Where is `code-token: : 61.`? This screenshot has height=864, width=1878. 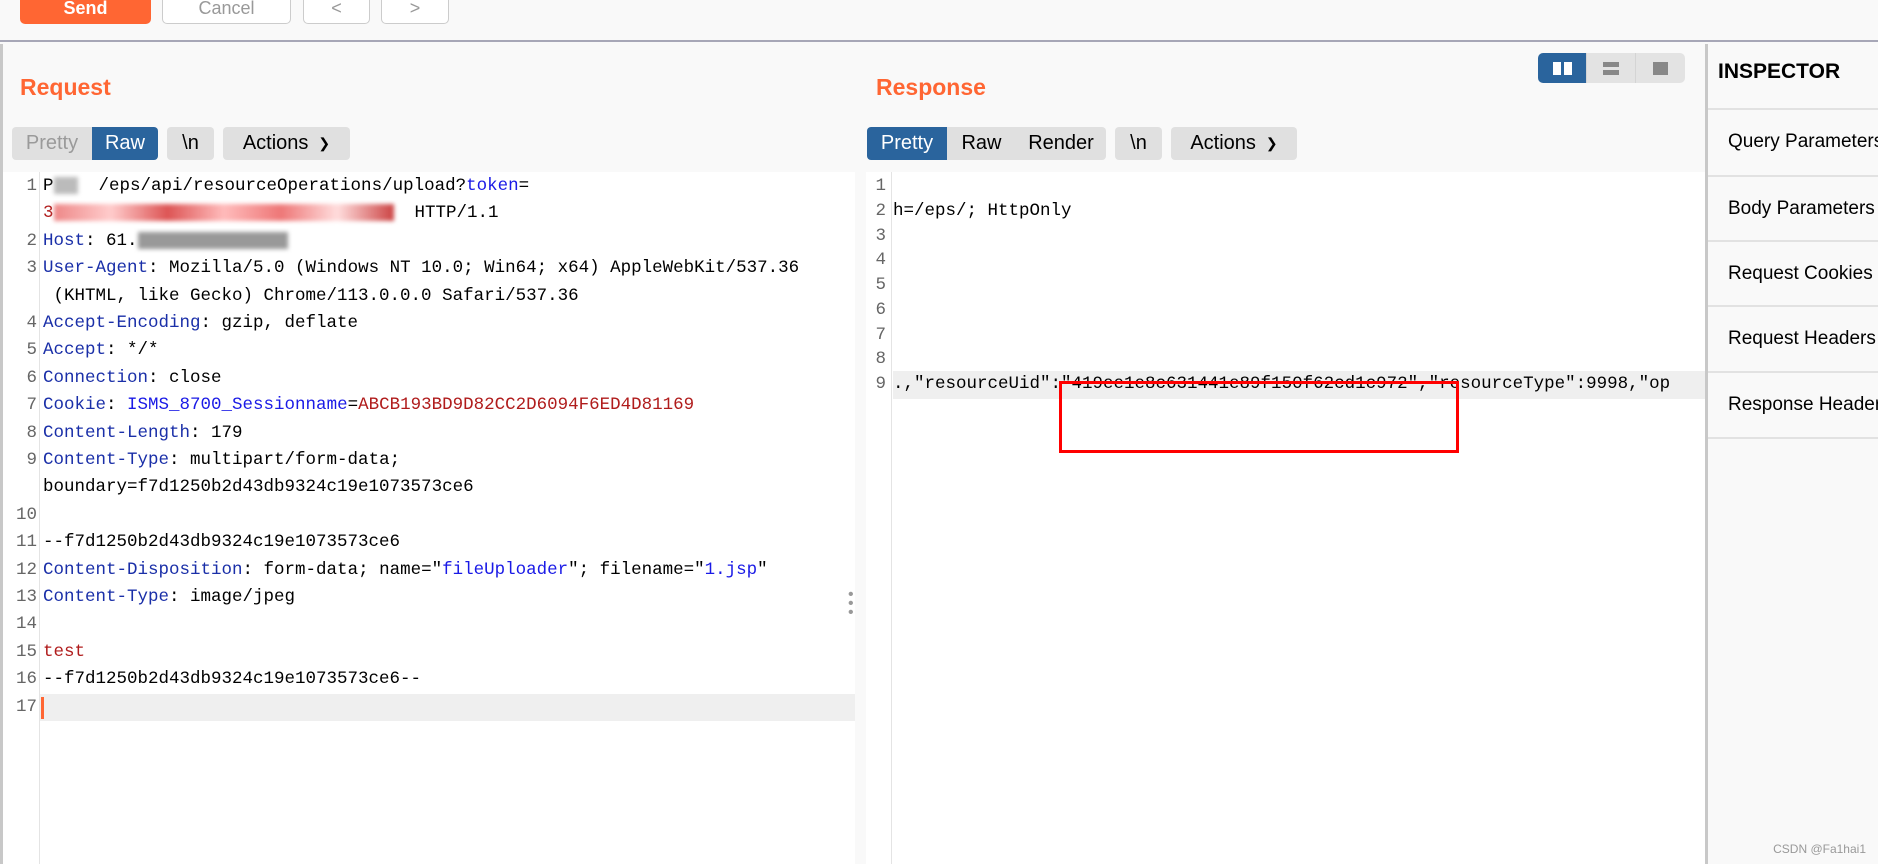 code-token: : 61. is located at coordinates (111, 240).